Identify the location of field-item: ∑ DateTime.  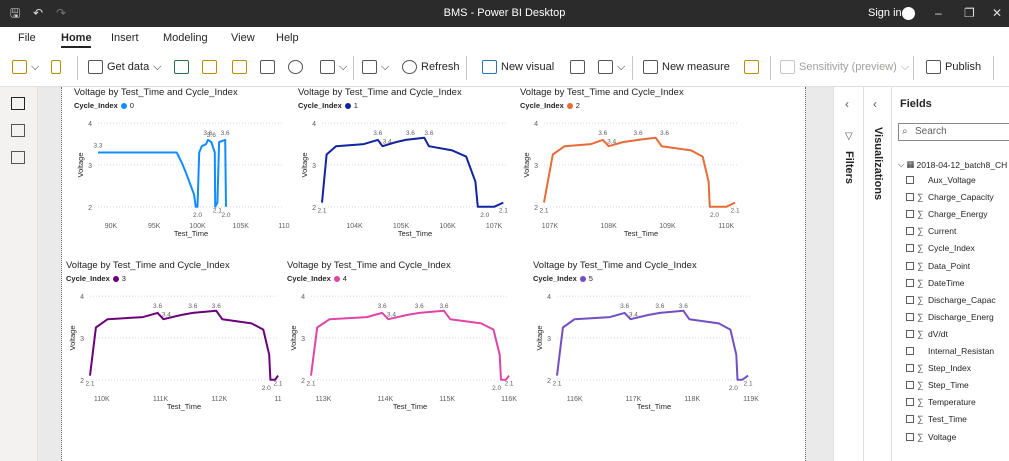
(935, 283).